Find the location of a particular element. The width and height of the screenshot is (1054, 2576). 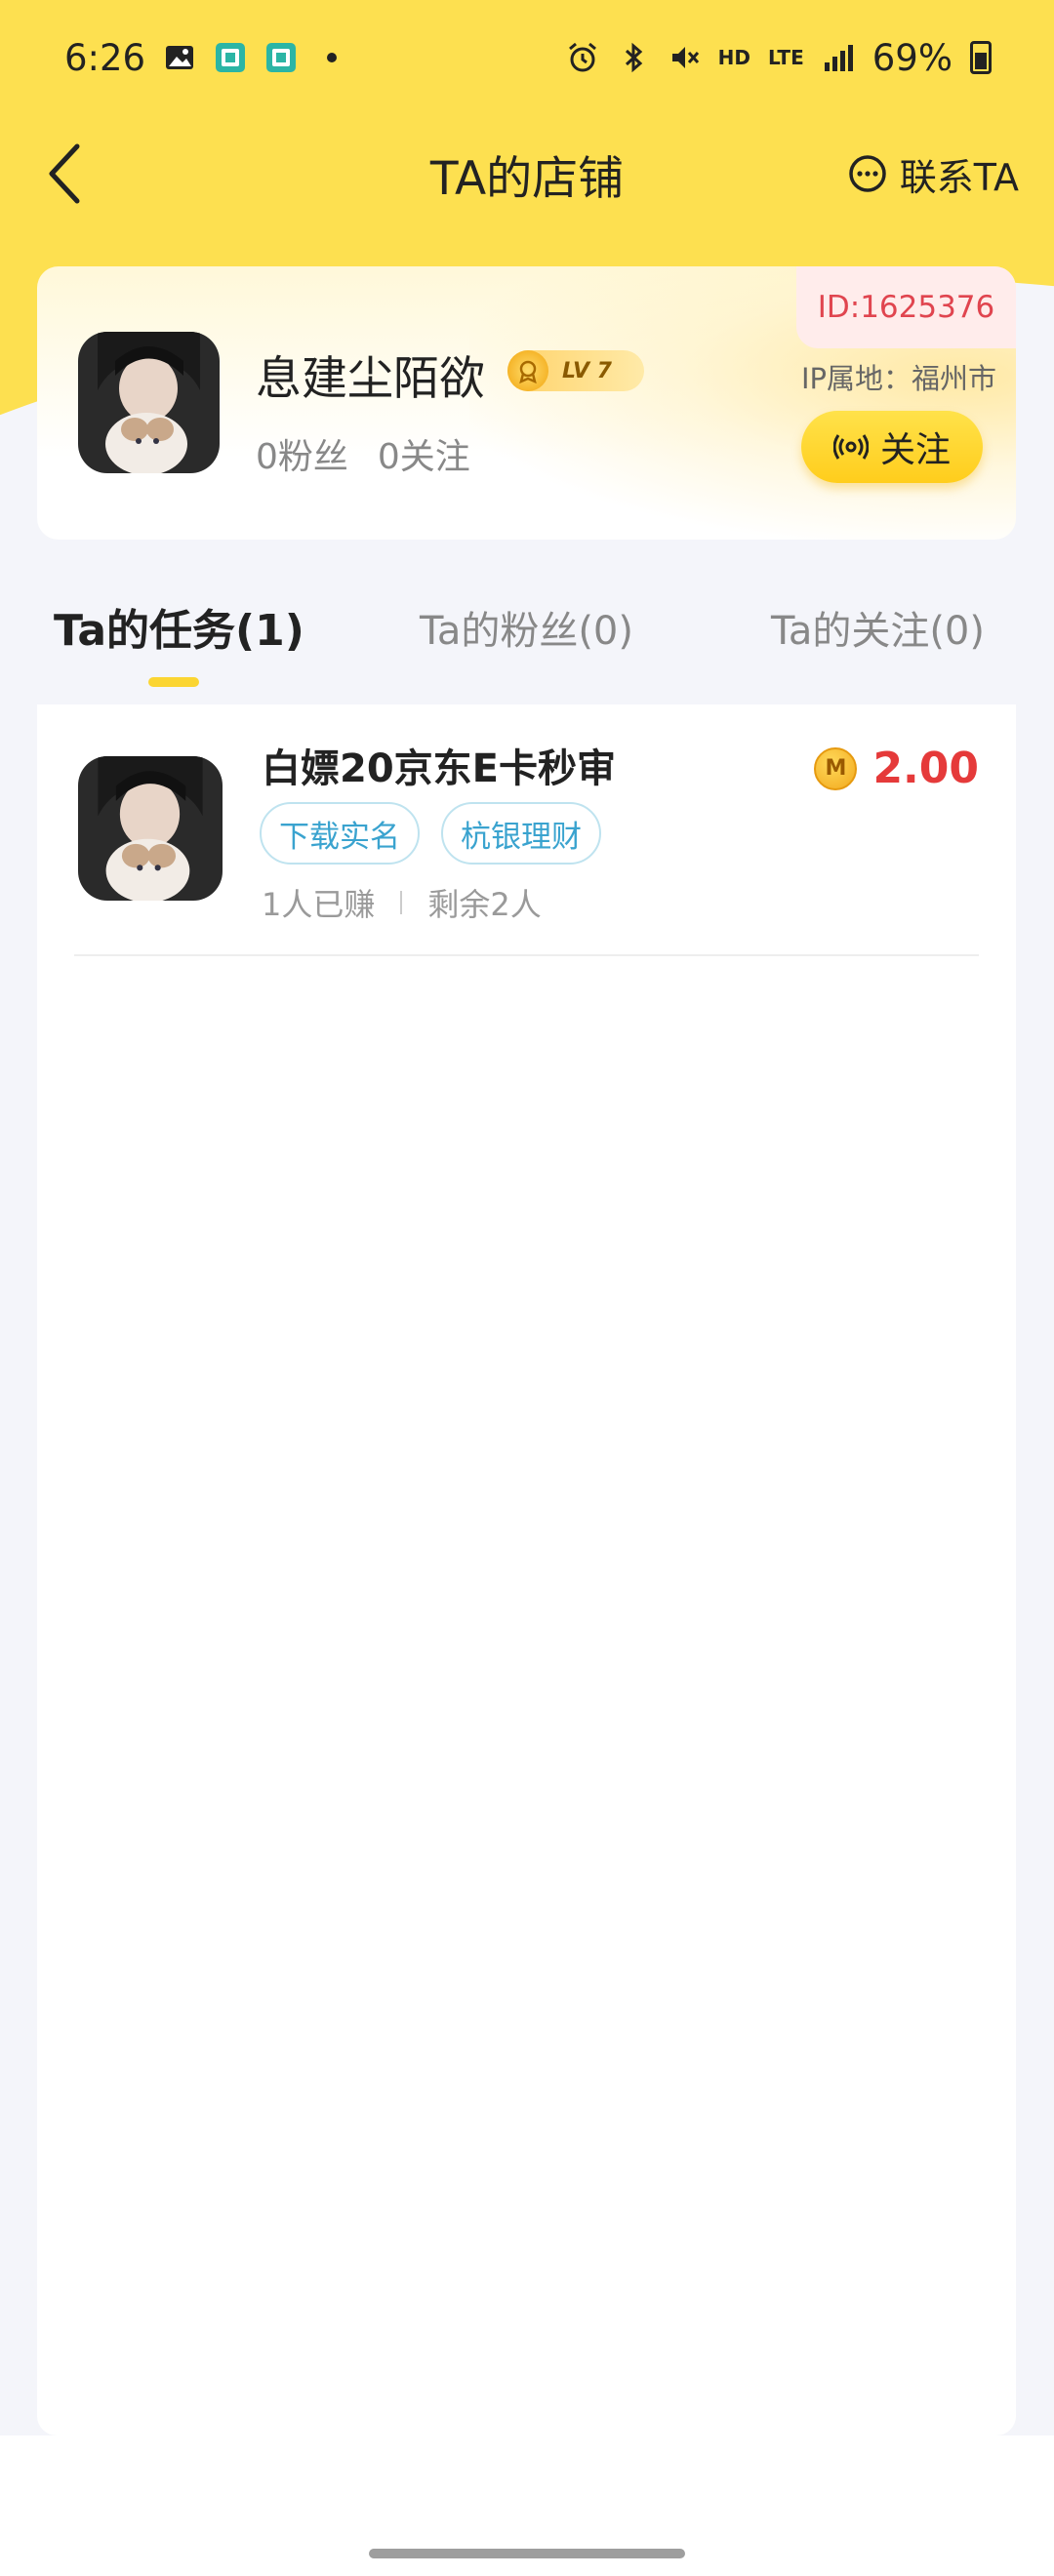

active-tab-indicator is located at coordinates (173, 682).